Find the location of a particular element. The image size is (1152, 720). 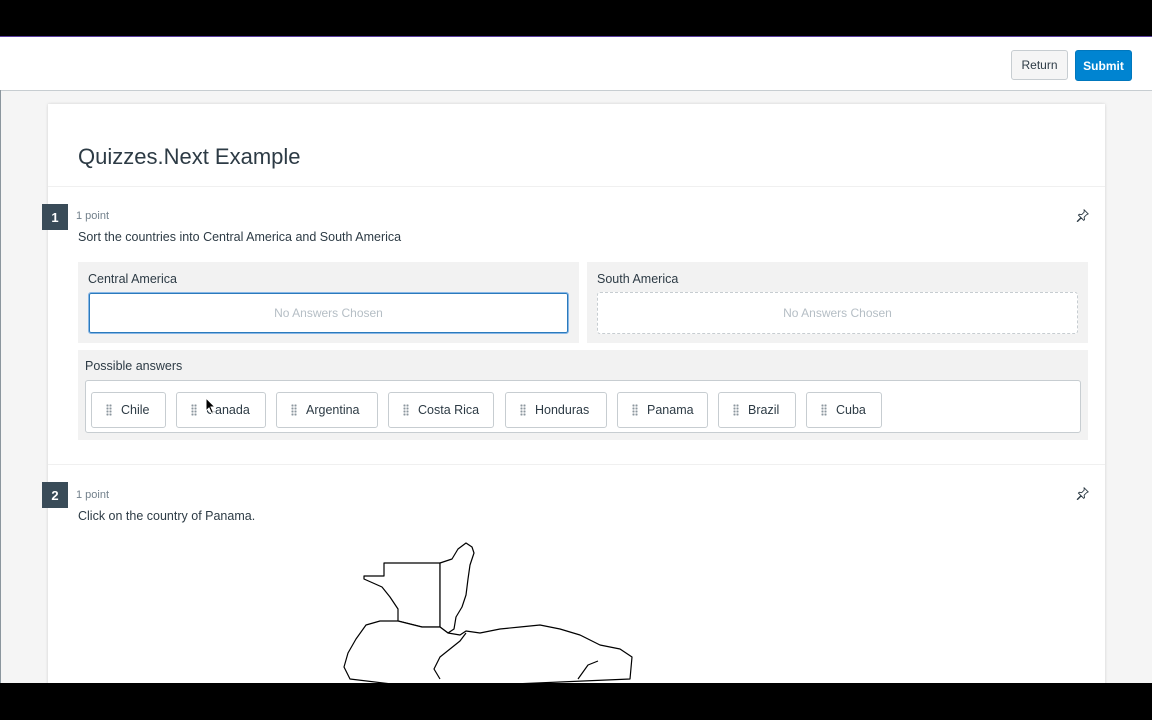

south-america-dropzone: No Answers Chosen is located at coordinates (837, 313).